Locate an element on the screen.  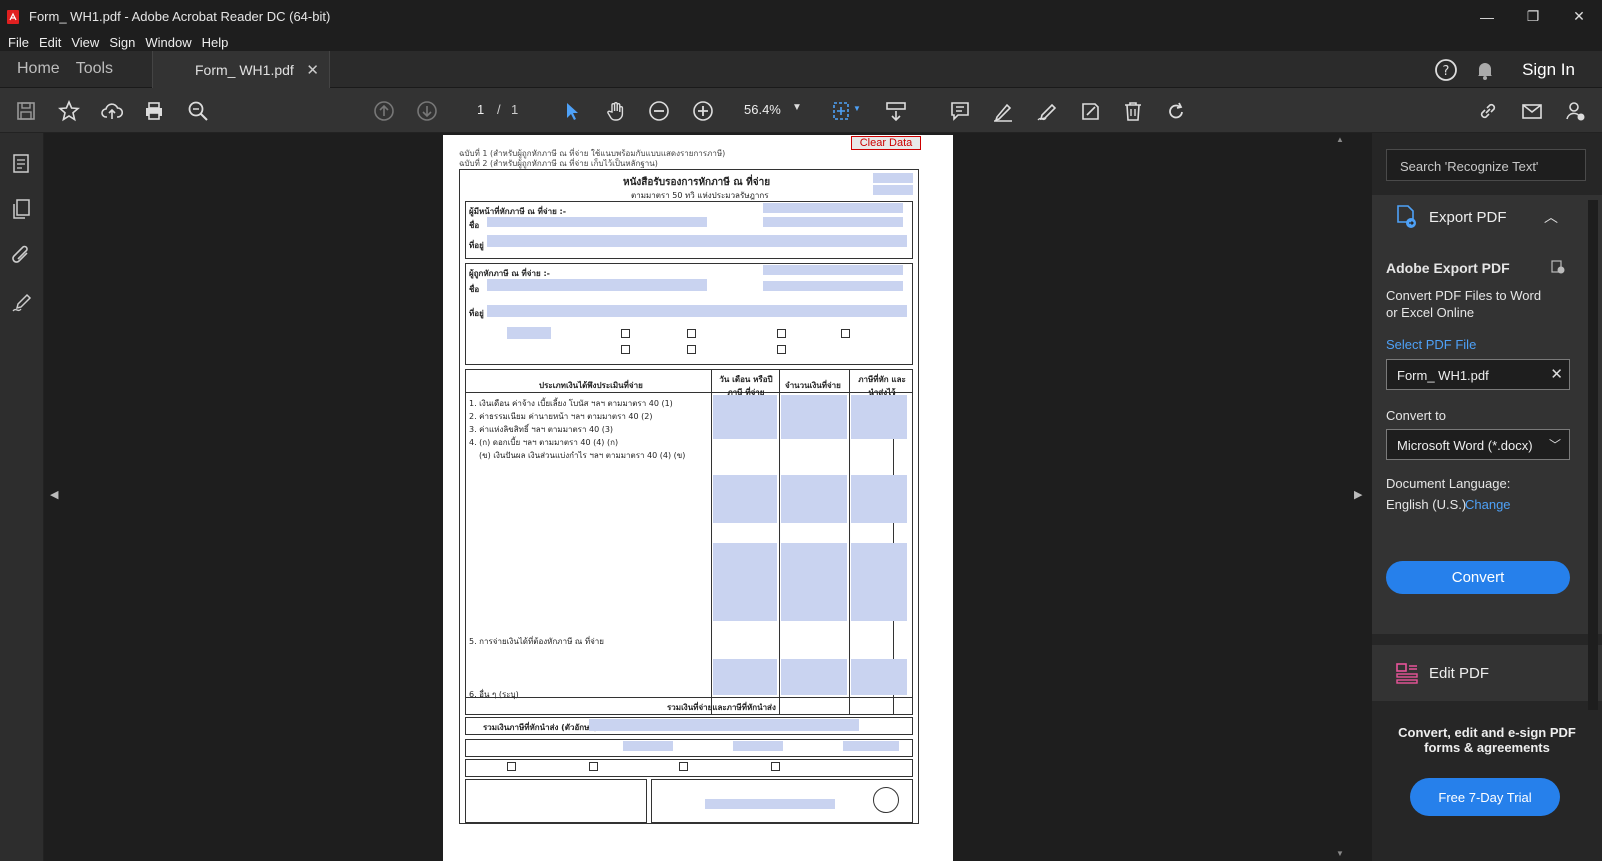
bookmark-star-icon is located at coordinates (69, 111).